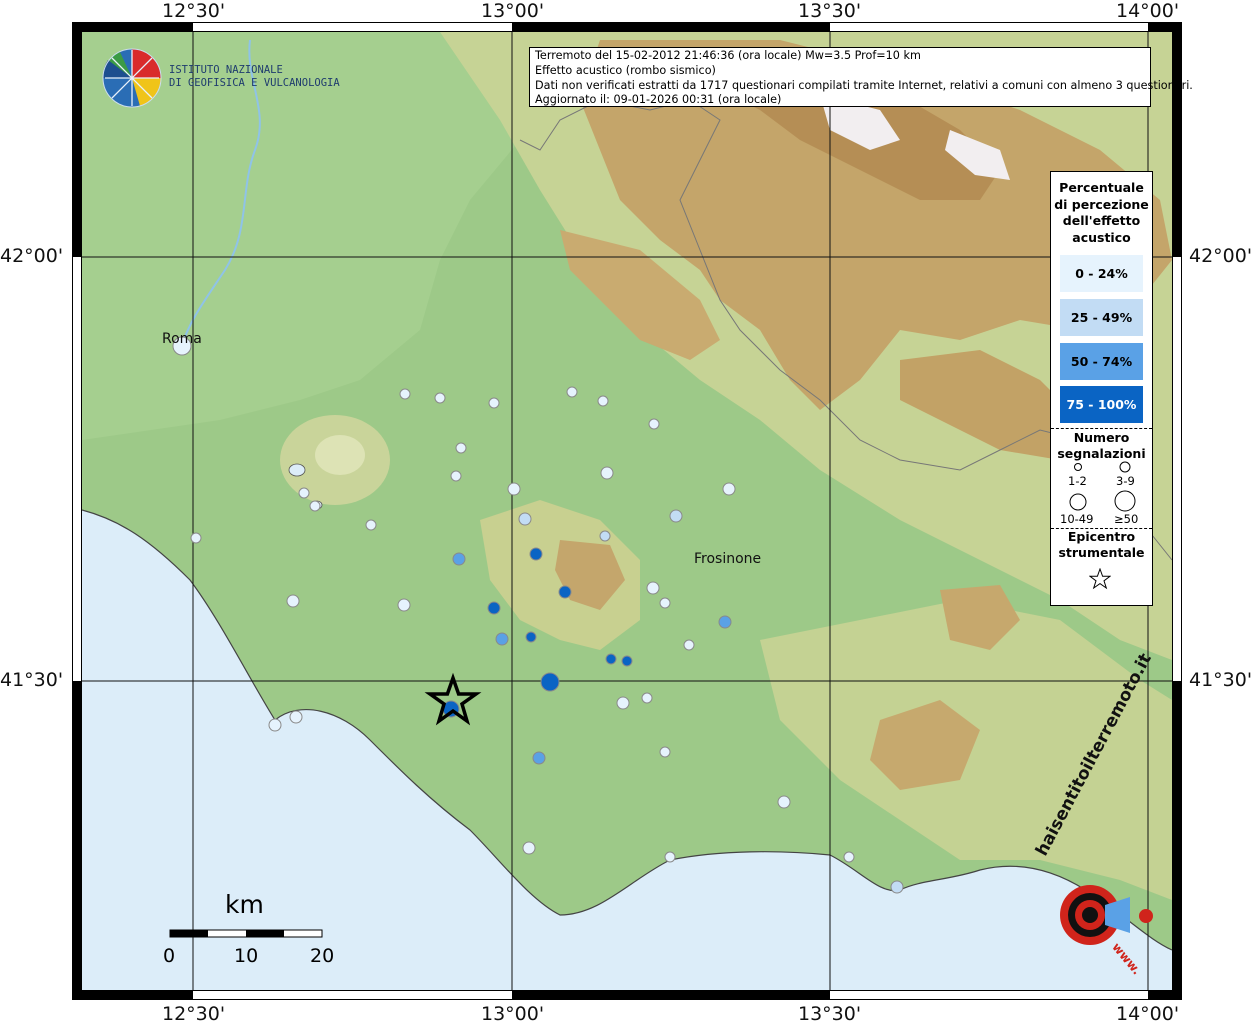  I want to click on legend-epicenter-title: Epicentro strumentale, so click(1101, 545).